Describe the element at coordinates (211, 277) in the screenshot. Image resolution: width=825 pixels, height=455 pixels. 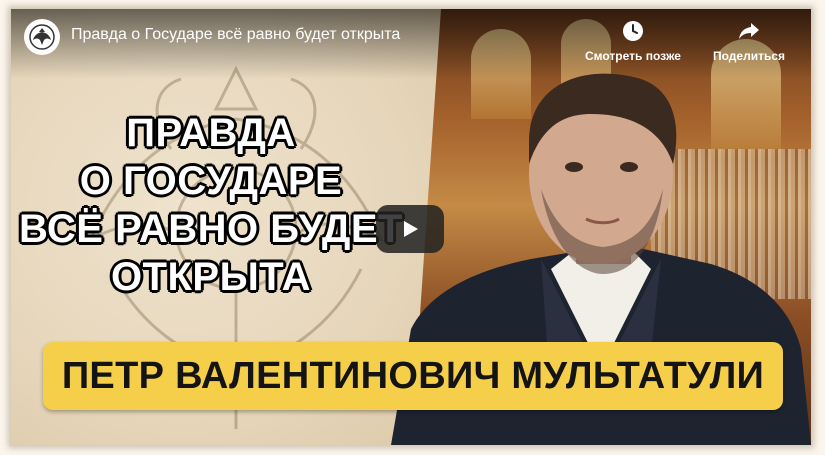
I see `thumbnail-title-line-4: ОТКРЫТА` at that location.